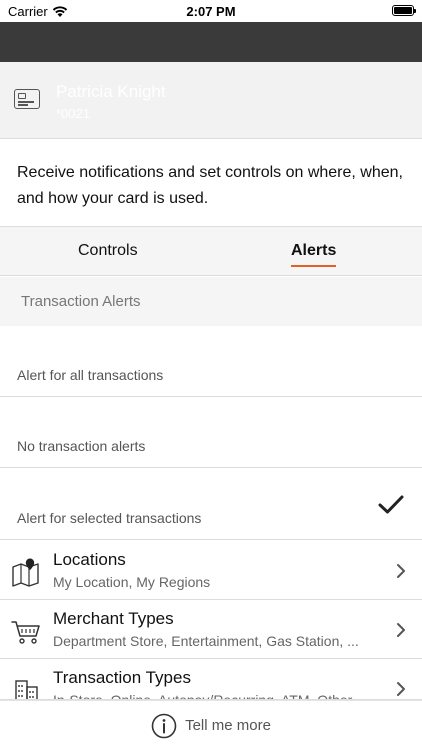 The width and height of the screenshot is (422, 750). Describe the element at coordinates (211, 570) in the screenshot. I see `locations-row: Locations My Location, My Regions` at that location.